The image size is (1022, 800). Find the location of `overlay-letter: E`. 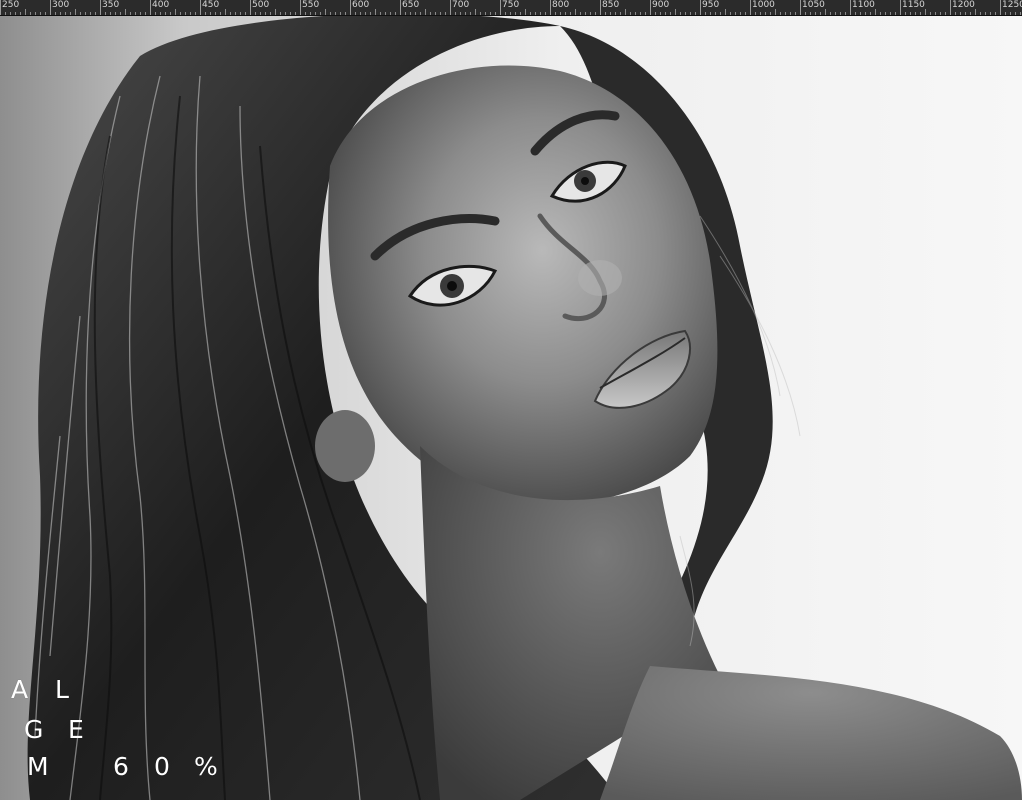

overlay-letter: E is located at coordinates (76, 729).